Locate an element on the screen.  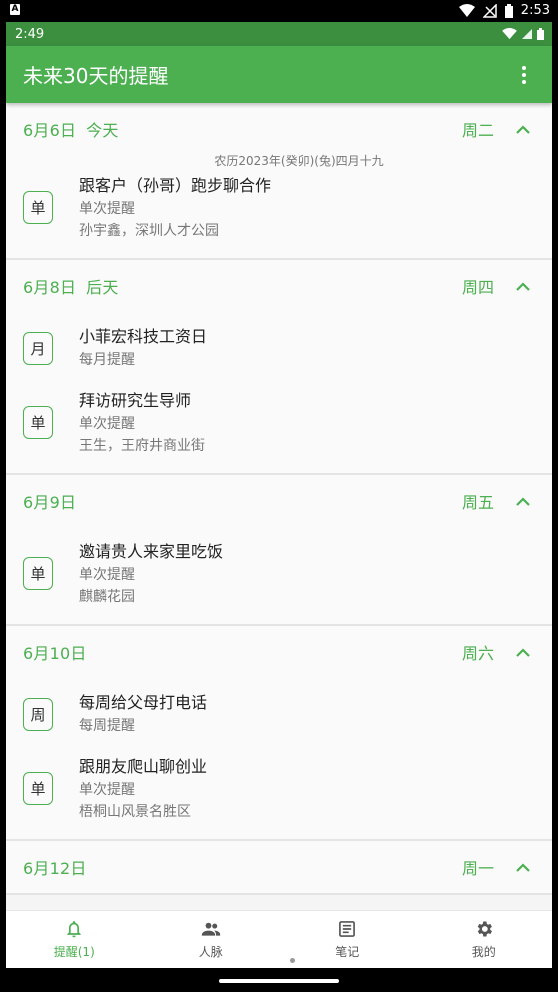
relative-day-label: 今天 is located at coordinates (102, 130).